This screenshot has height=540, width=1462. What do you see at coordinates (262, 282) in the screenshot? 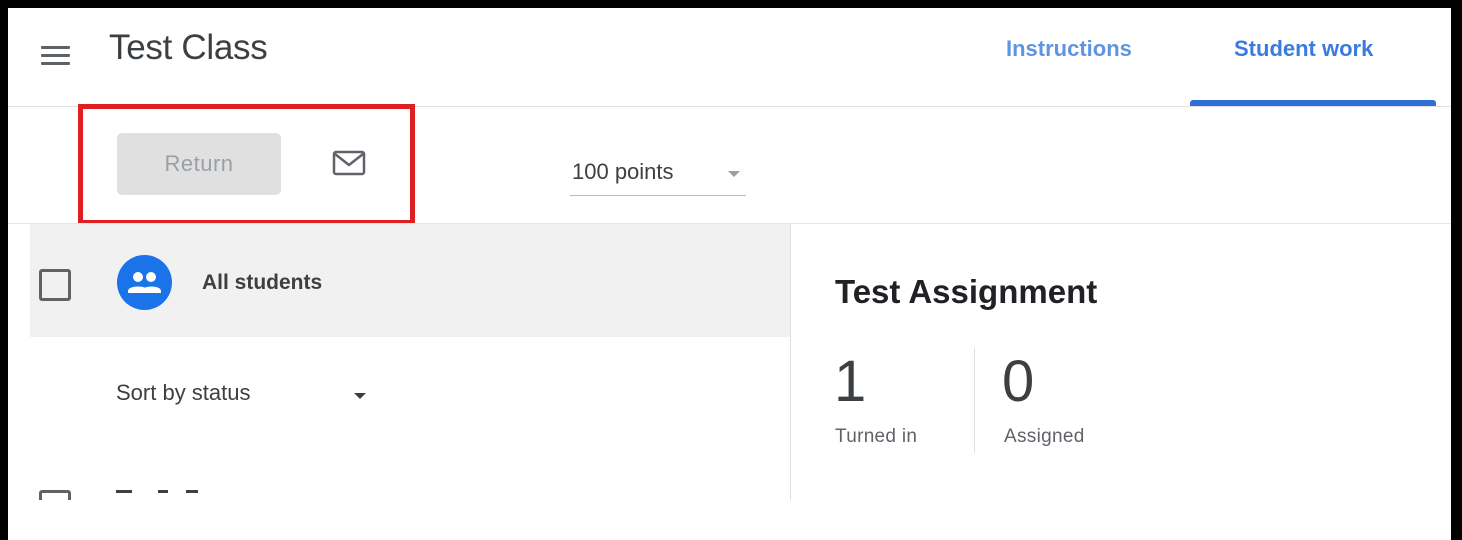
I see `all-students-label: All students` at bounding box center [262, 282].